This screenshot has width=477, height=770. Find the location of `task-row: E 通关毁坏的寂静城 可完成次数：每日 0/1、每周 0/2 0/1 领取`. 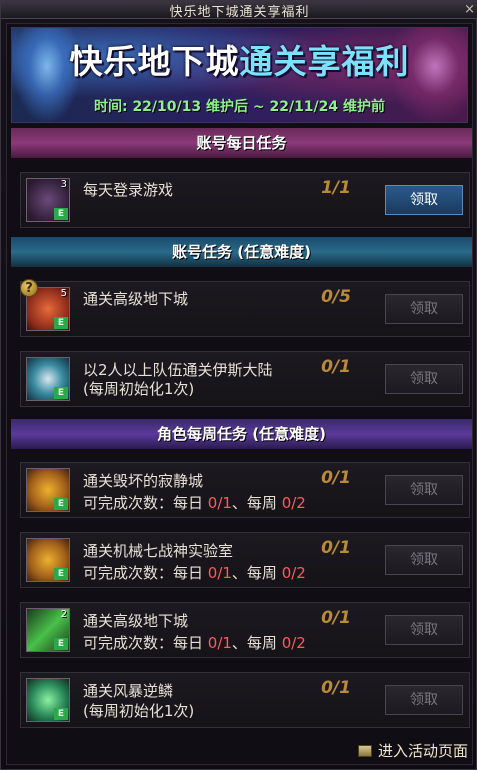

task-row: E 通关毁坏的寂静城 可完成次数：每日 0/1、每周 0/2 0/1 领取 is located at coordinates (245, 490).